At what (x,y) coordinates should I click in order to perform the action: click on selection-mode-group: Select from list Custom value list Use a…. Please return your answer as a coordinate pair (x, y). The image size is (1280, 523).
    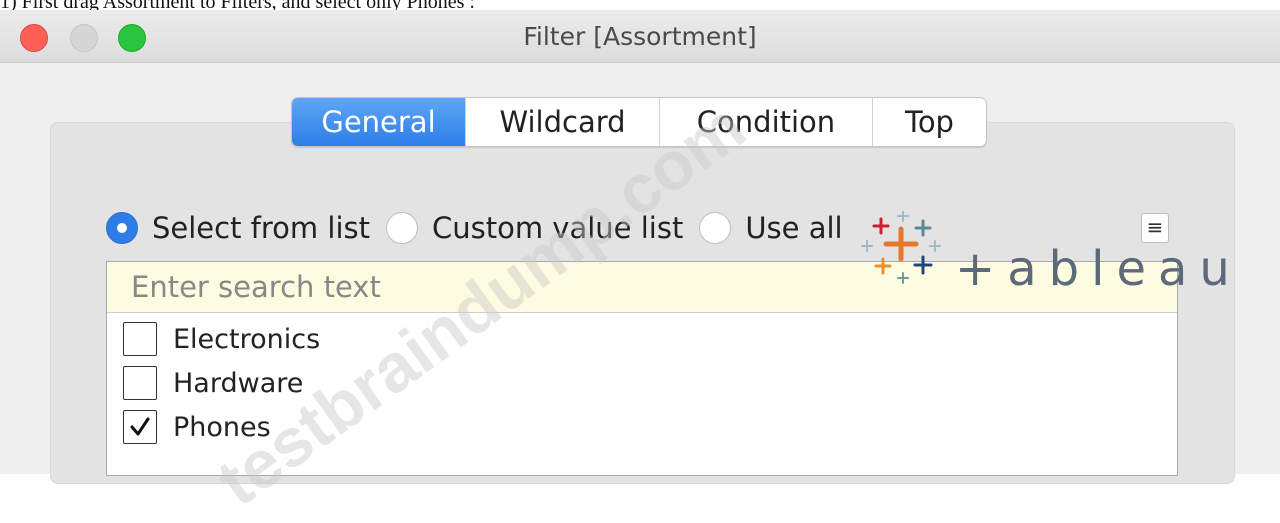
    Looking at the image, I should click on (482, 228).